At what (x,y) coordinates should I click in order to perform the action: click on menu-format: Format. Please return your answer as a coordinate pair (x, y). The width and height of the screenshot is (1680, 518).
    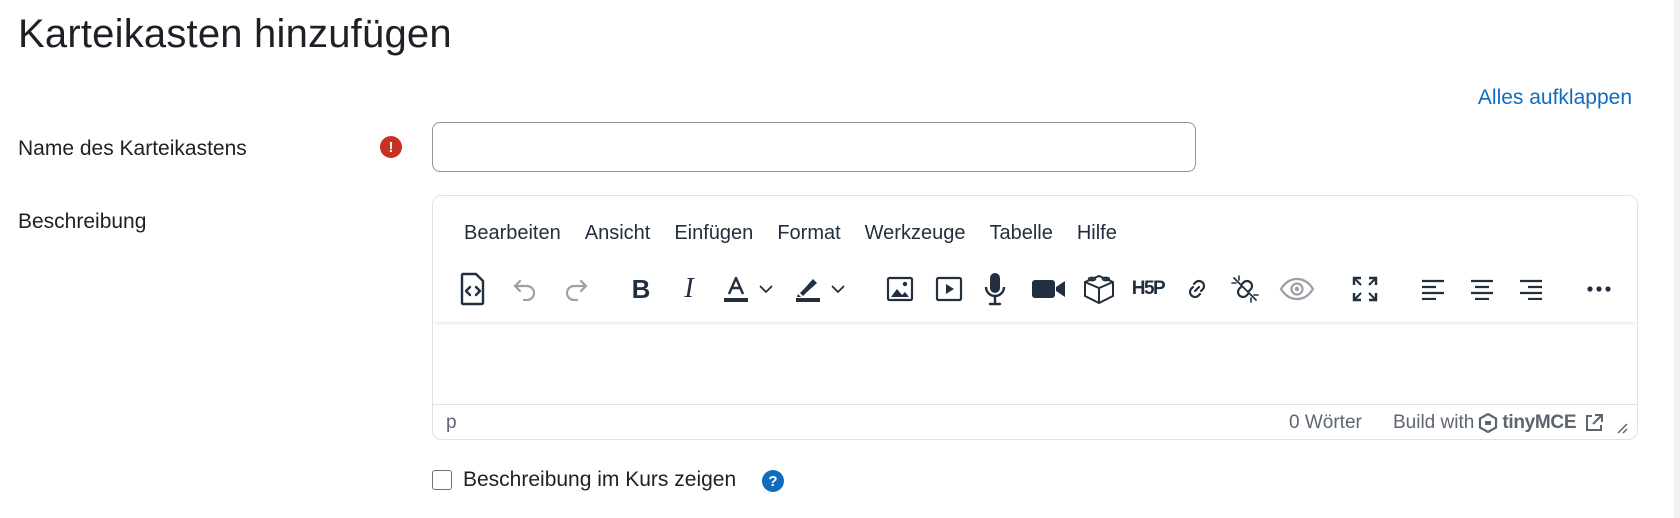
    Looking at the image, I should click on (808, 233).